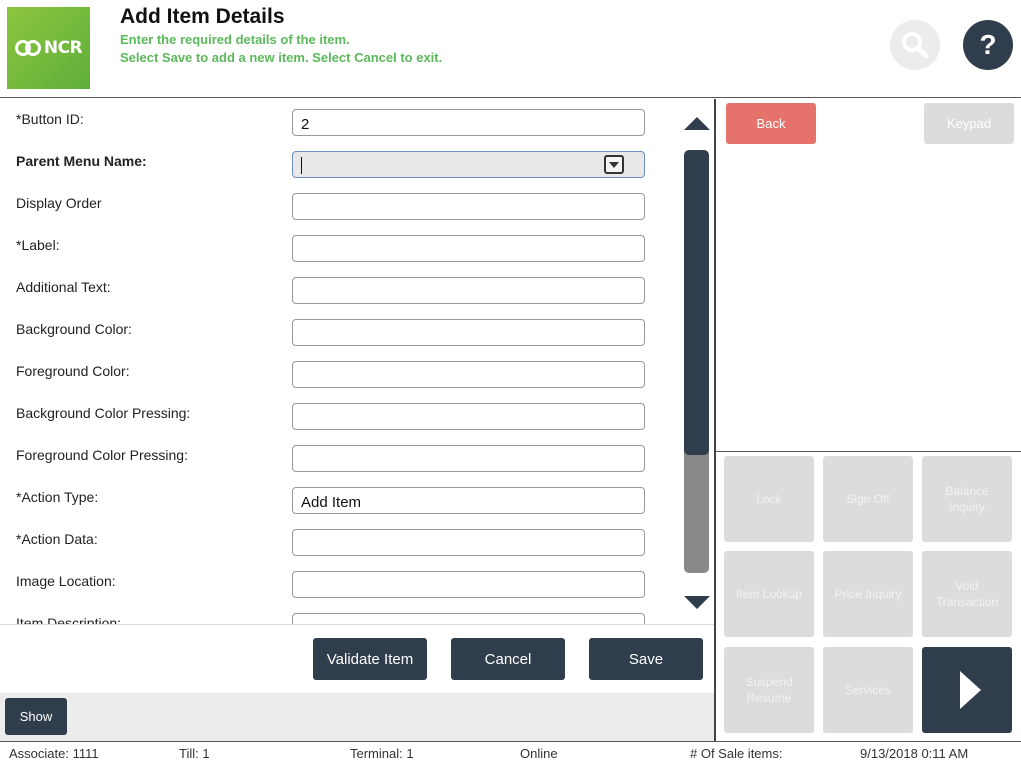 Image resolution: width=1021 pixels, height=765 pixels. What do you see at coordinates (357, 717) in the screenshot?
I see `bottom-strip: Show` at bounding box center [357, 717].